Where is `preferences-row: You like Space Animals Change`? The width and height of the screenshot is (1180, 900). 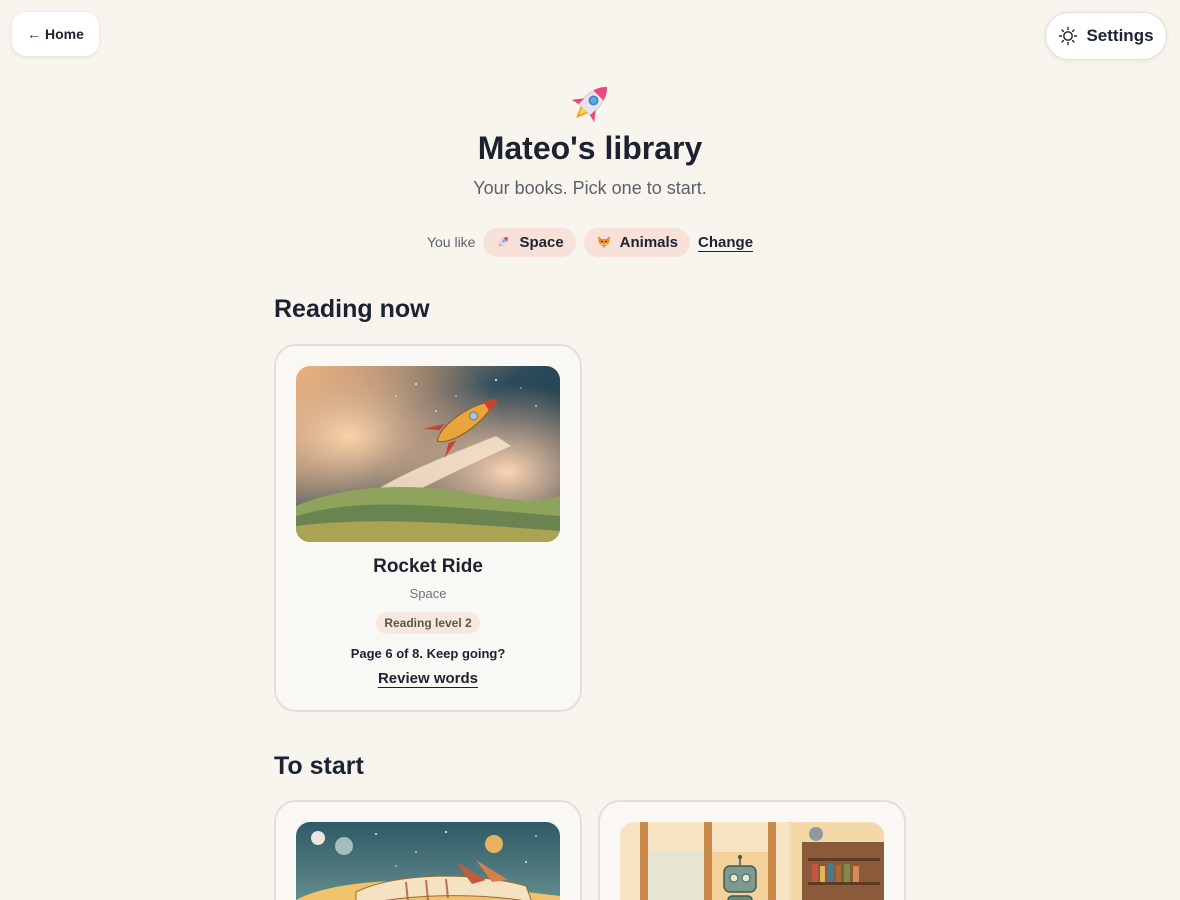
preferences-row: You like Space Animals Change is located at coordinates (590, 242).